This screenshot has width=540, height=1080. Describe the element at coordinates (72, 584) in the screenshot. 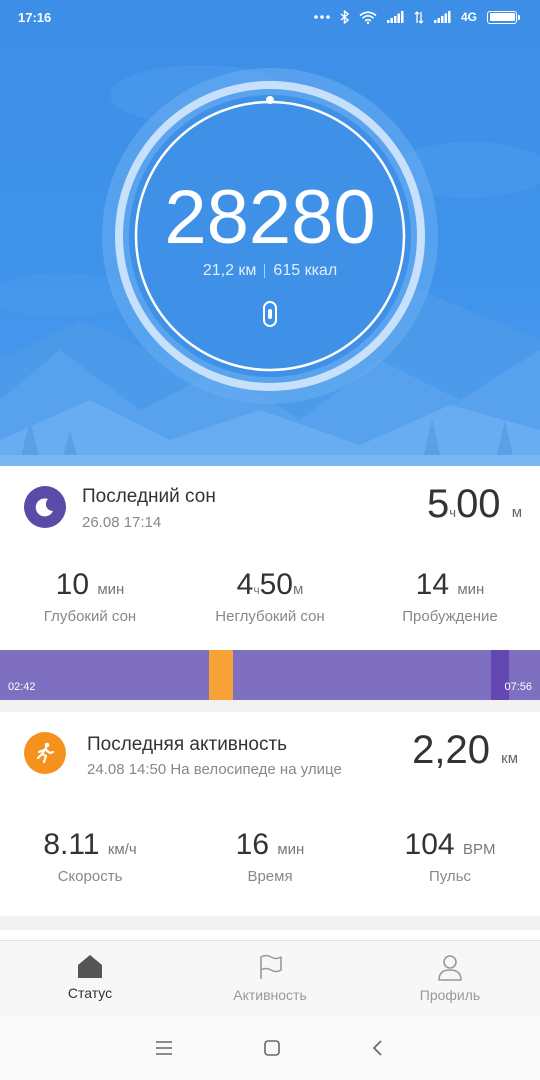

I see `deep-sleep-value: 10` at that location.